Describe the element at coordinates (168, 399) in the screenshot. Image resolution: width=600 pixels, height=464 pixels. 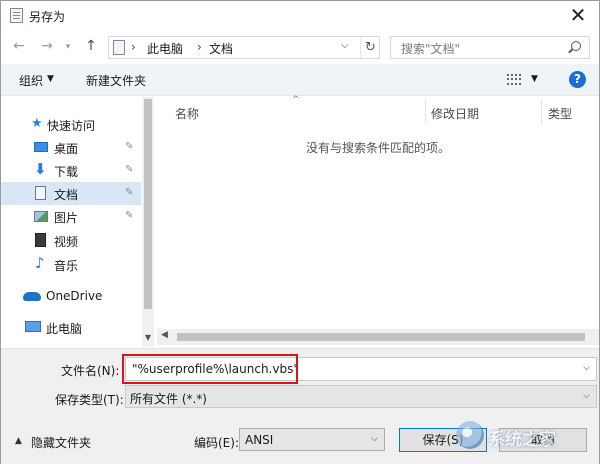
I see `filetype-value: 所有文件 (*.*)` at that location.